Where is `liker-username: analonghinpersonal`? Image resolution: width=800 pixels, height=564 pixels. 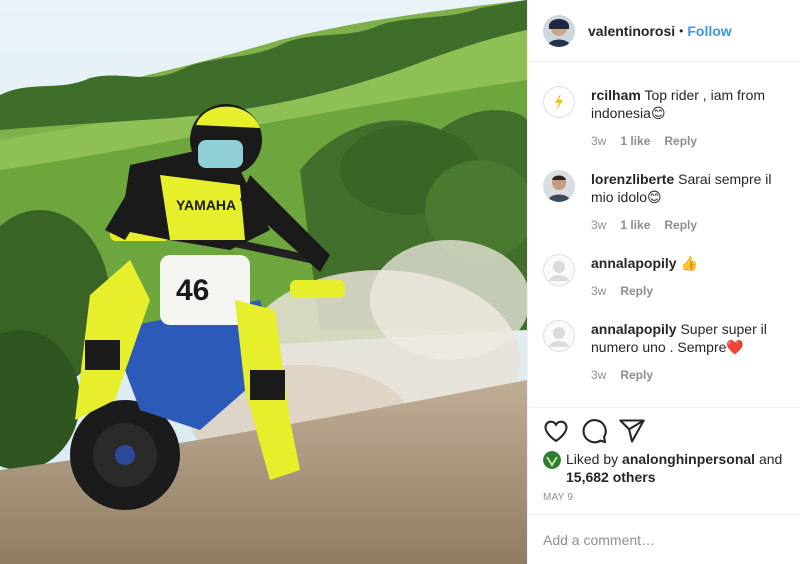 liker-username: analonghinpersonal is located at coordinates (688, 459).